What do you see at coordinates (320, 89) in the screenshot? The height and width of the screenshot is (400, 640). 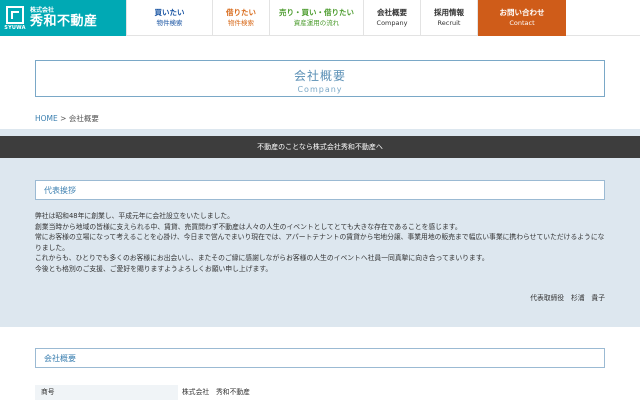 I see `page-title-en: Company` at bounding box center [320, 89].